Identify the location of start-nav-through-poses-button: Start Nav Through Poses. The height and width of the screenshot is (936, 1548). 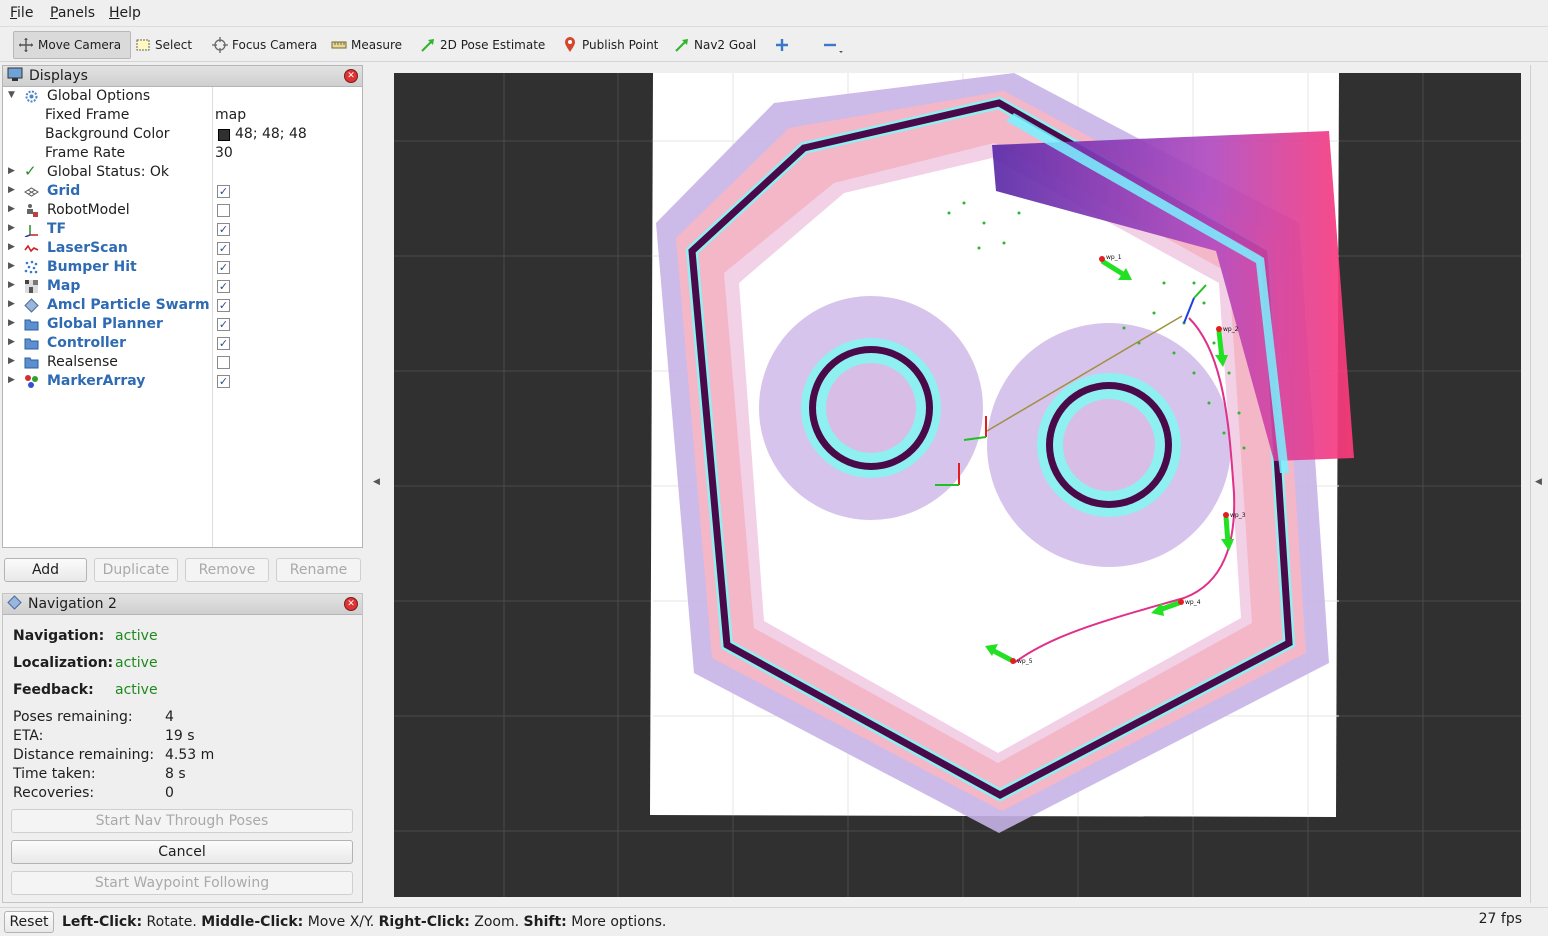
(182, 821).